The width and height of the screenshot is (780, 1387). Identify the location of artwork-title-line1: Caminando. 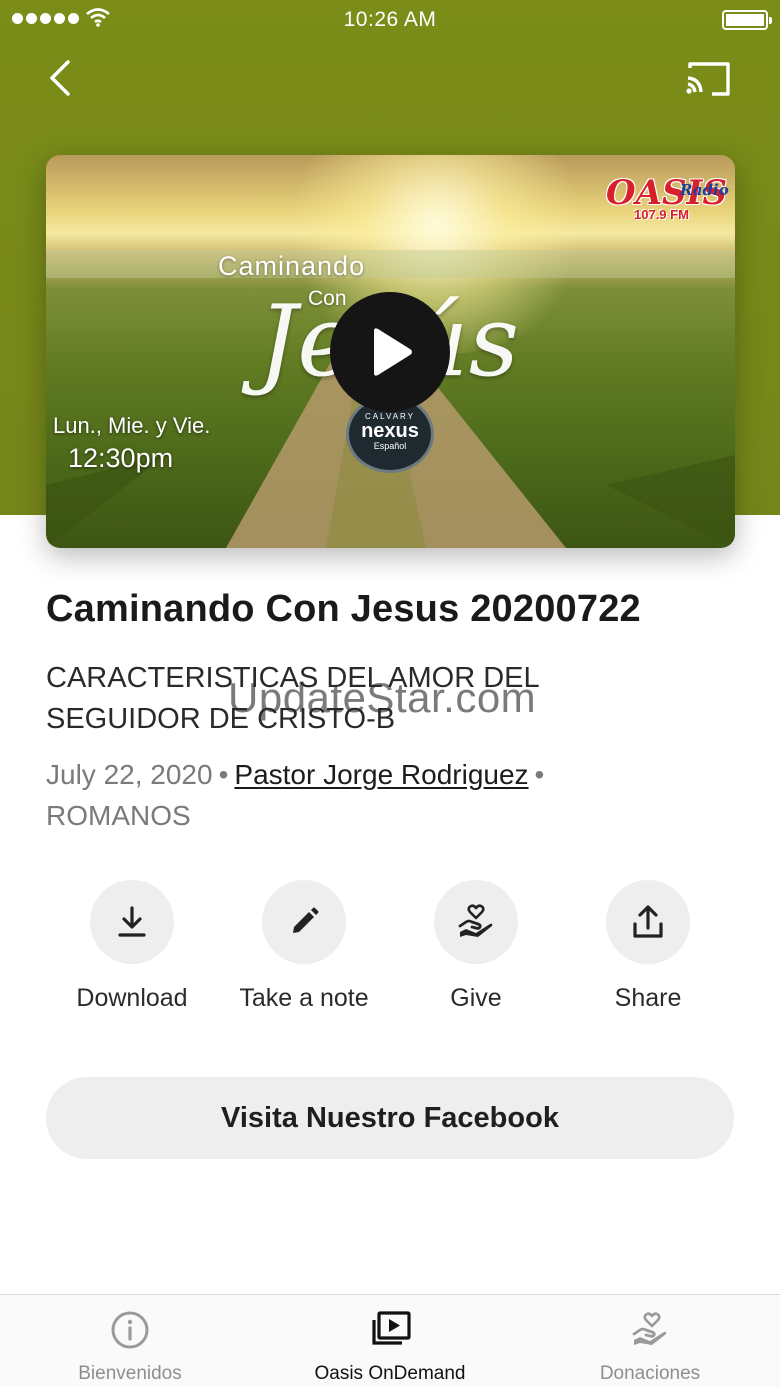
(292, 266).